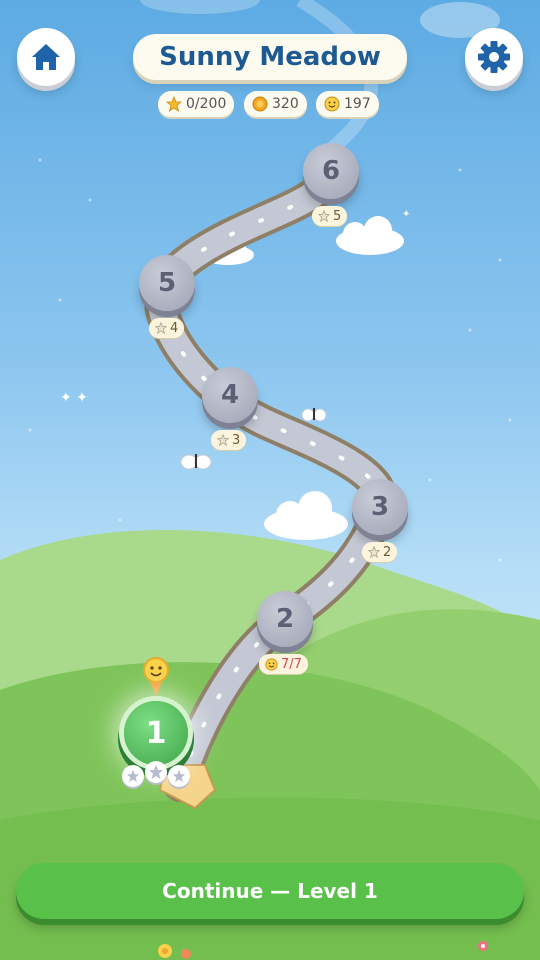 This screenshot has height=960, width=540. What do you see at coordinates (337, 216) in the screenshot?
I see `requirement-value: 5` at bounding box center [337, 216].